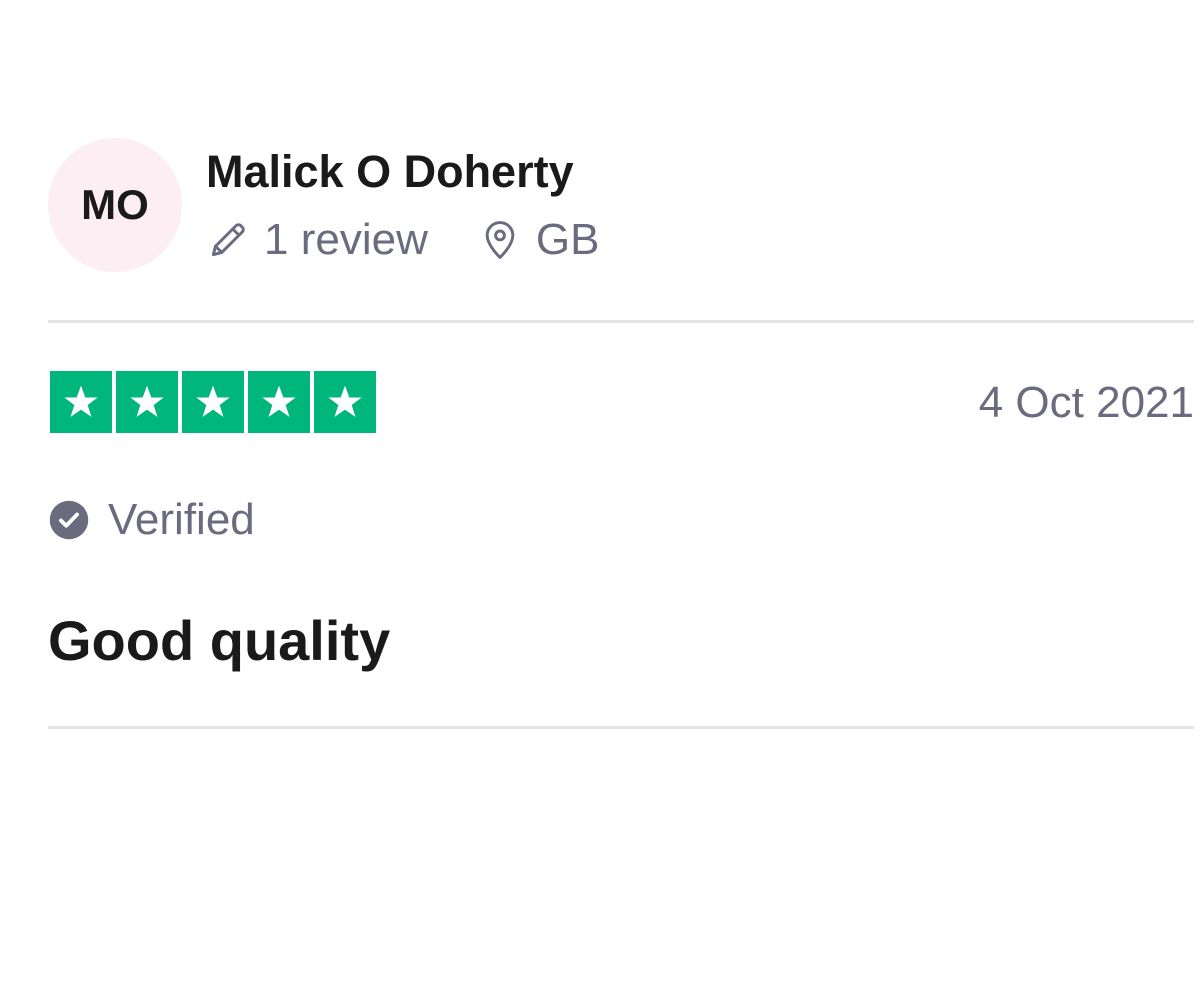 Image resolution: width=1200 pixels, height=1000 pixels. Describe the element at coordinates (390, 172) in the screenshot. I see `reviewer-name: Malick O Doherty` at that location.